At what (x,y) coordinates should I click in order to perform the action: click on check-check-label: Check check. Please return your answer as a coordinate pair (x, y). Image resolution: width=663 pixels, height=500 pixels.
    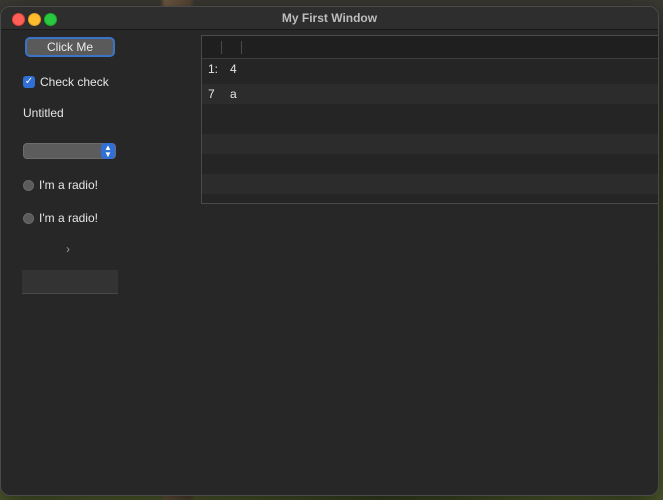
    Looking at the image, I should click on (74, 82).